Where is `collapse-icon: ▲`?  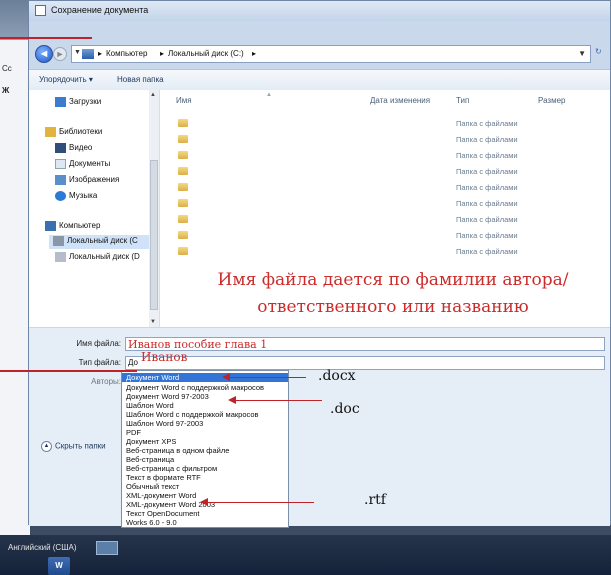 collapse-icon: ▲ is located at coordinates (46, 446).